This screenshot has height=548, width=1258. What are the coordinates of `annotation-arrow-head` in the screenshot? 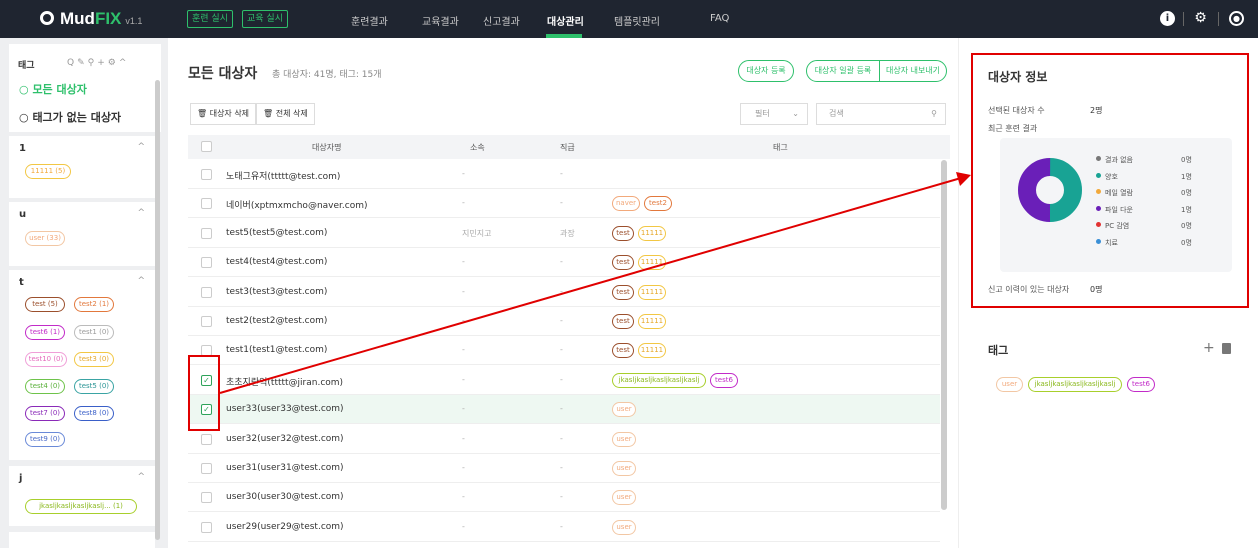 It's located at (963, 179).